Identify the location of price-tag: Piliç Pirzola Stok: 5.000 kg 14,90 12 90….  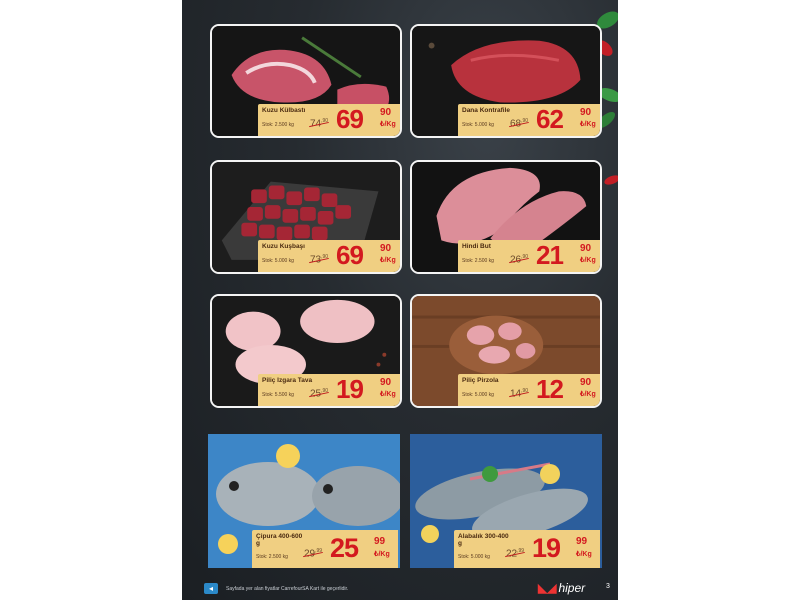
(529, 390).